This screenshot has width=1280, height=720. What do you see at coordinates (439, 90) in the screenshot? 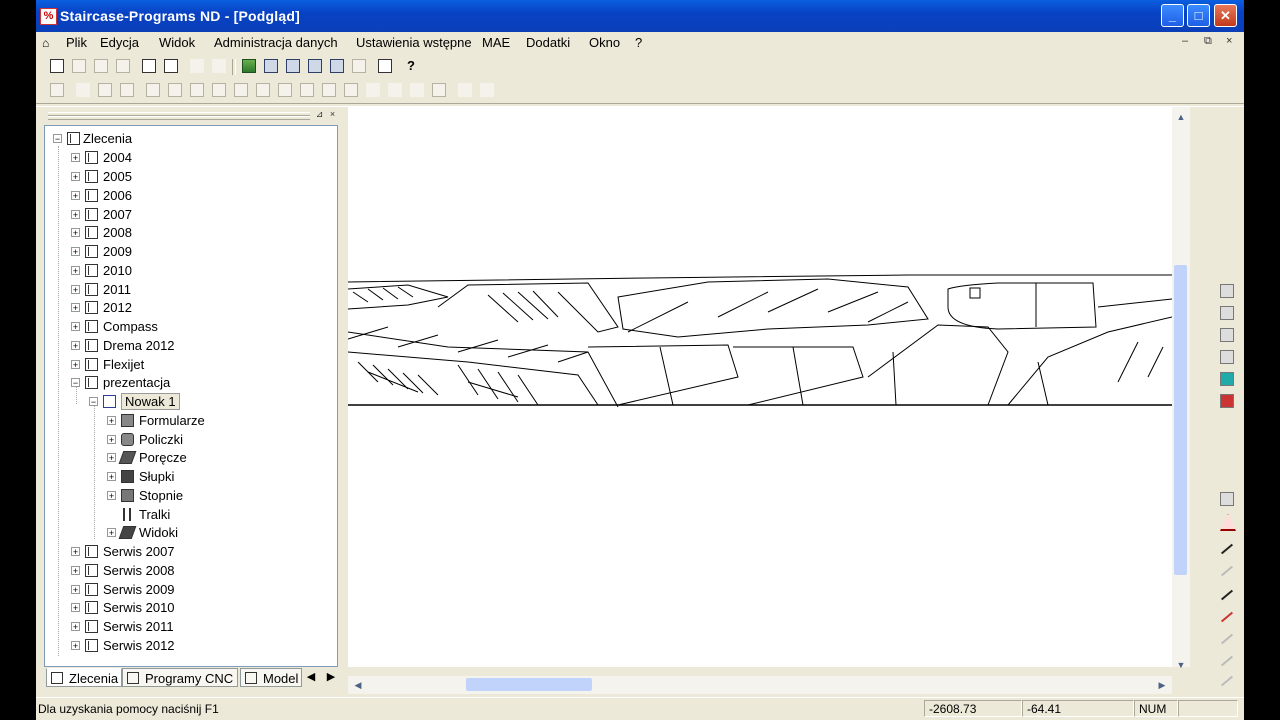
I see `rectangle-icon` at bounding box center [439, 90].